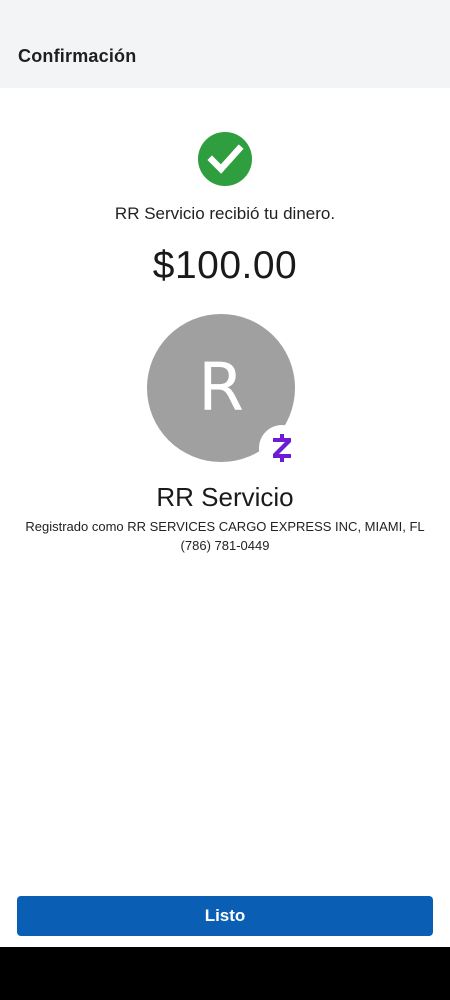  Describe the element at coordinates (77, 56) in the screenshot. I see `page-title: Confirmación` at that location.